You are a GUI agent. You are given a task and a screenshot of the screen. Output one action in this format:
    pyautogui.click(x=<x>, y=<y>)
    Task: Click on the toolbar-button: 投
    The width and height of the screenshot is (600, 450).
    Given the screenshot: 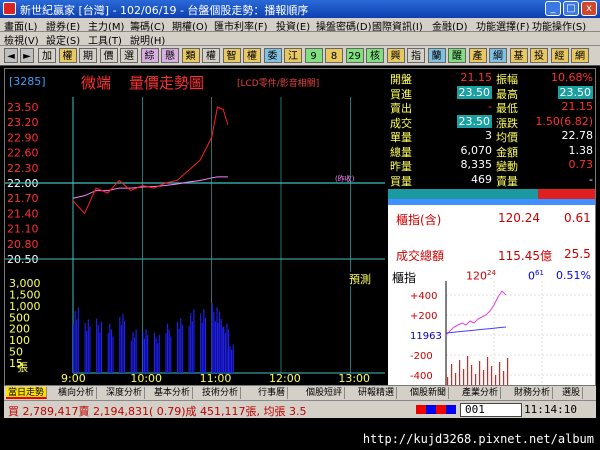 What is the action you would take?
    pyautogui.click(x=539, y=55)
    